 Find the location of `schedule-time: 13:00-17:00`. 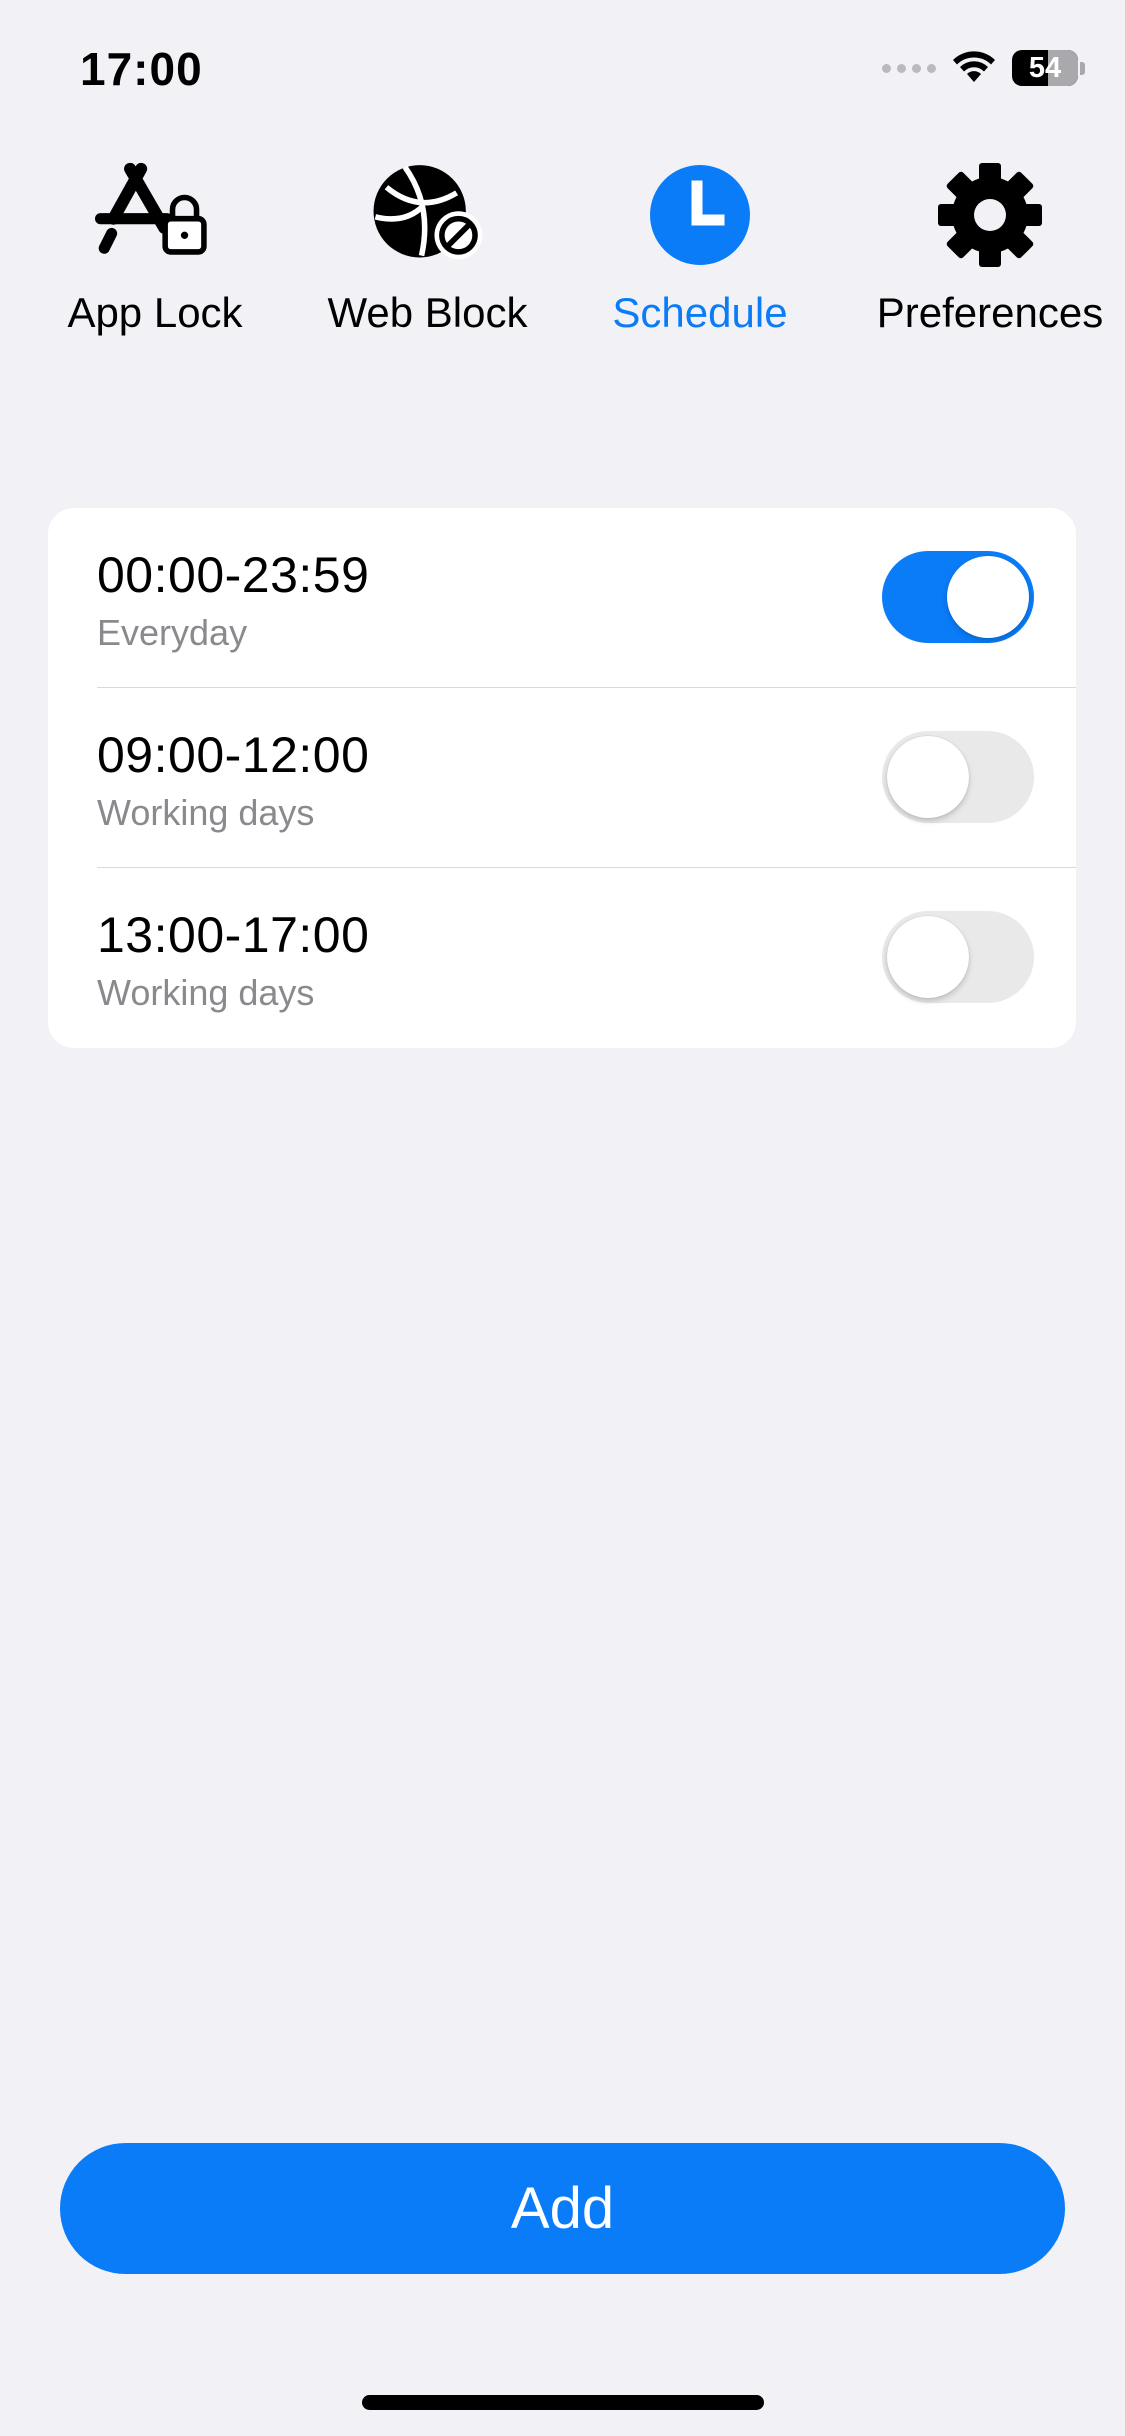

schedule-time: 13:00-17:00 is located at coordinates (233, 935).